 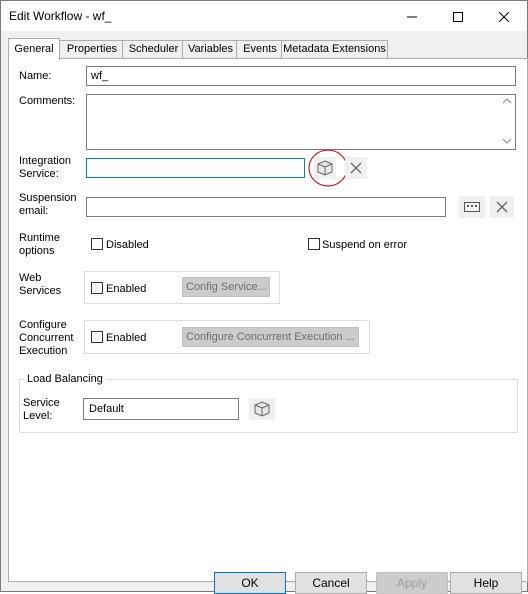 What do you see at coordinates (47, 101) in the screenshot?
I see `comments-label: Comments:` at bounding box center [47, 101].